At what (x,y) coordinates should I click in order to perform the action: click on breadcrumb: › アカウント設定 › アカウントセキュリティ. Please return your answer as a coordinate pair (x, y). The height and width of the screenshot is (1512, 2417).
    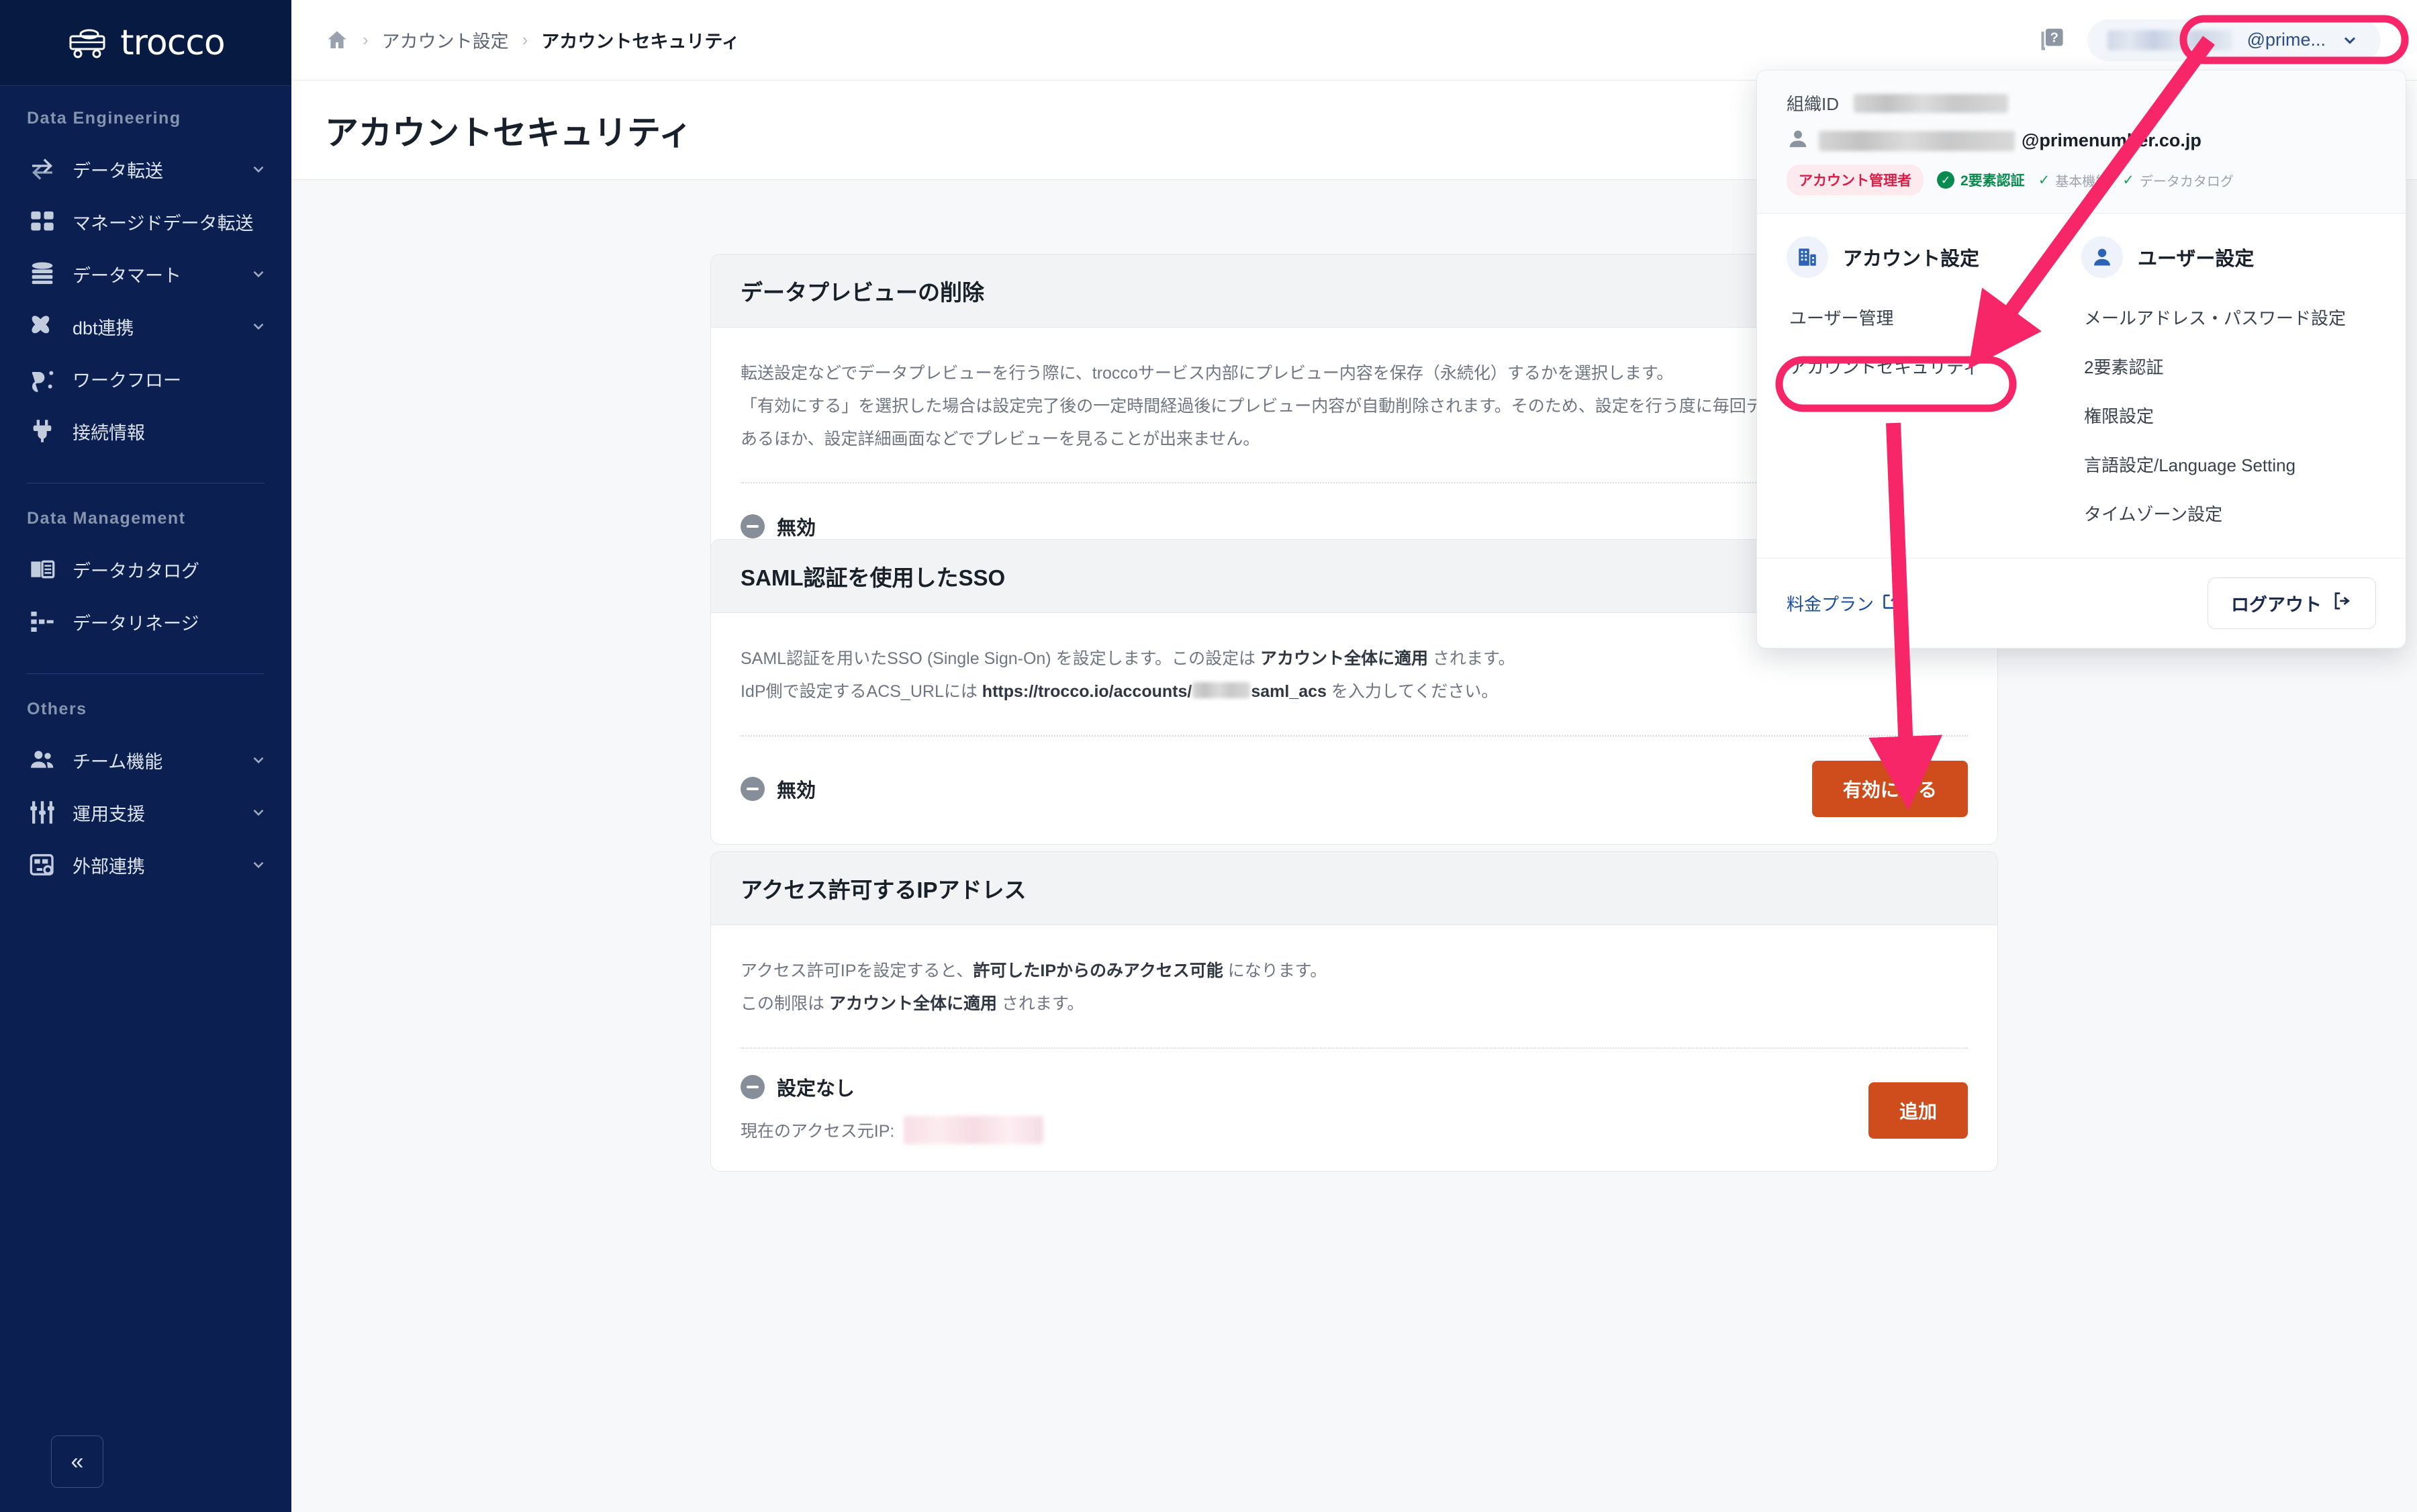
    Looking at the image, I should click on (533, 40).